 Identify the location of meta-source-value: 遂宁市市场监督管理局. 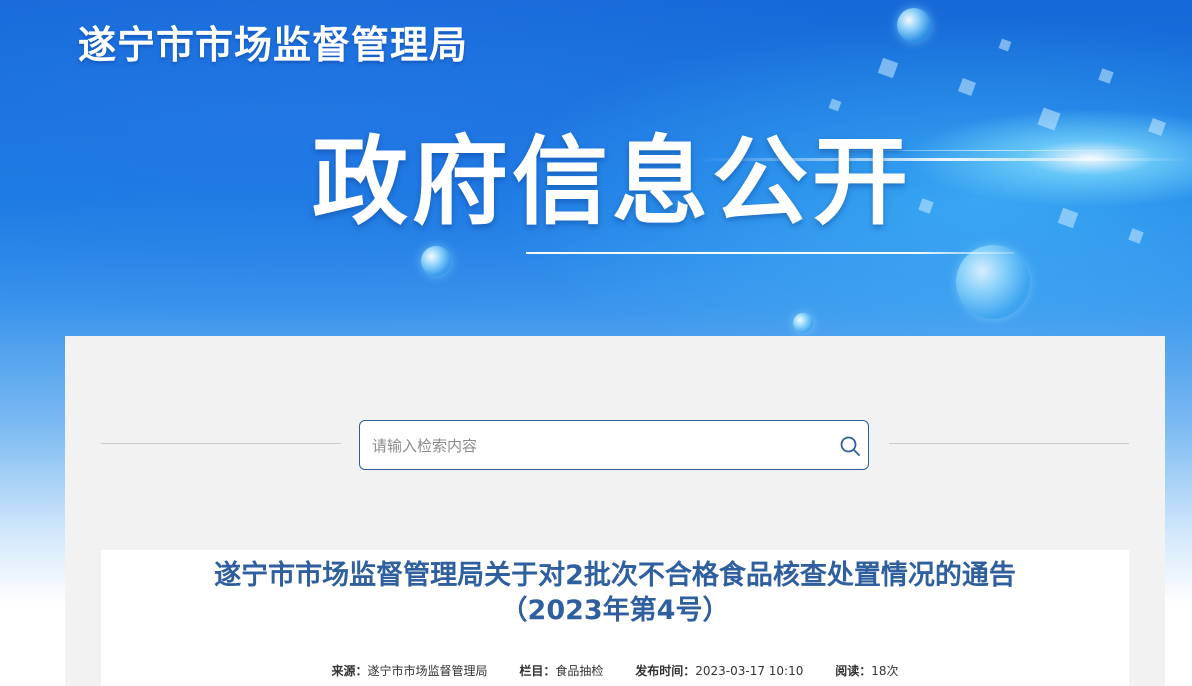
(427, 671).